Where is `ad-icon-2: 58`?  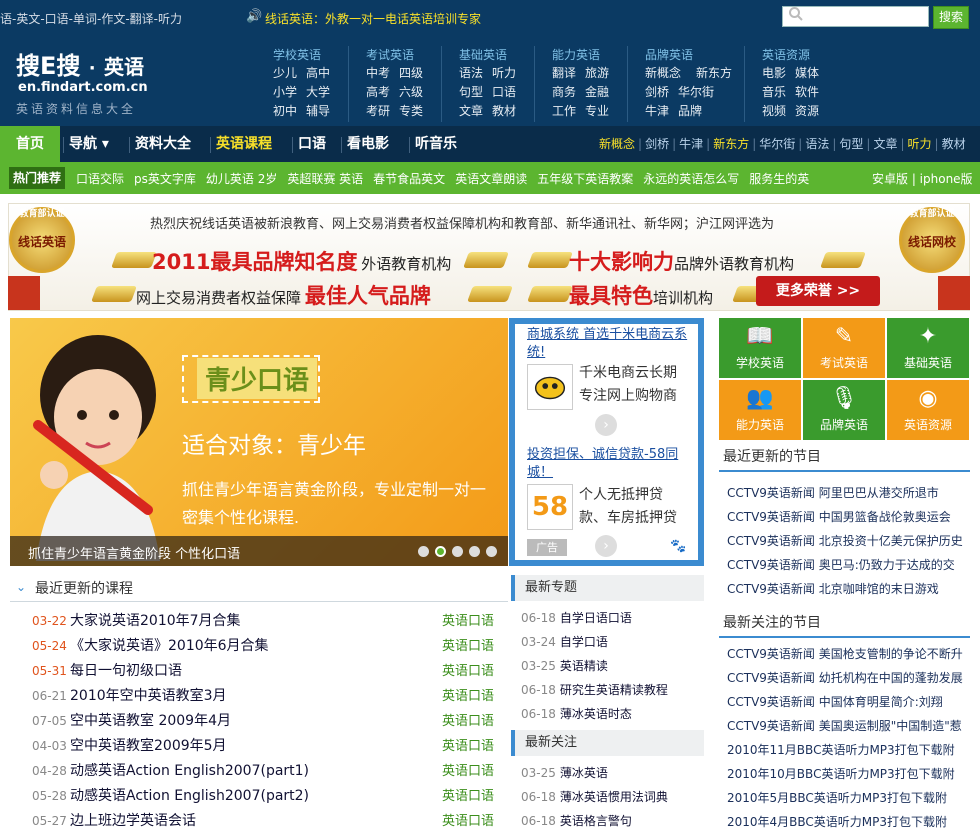 ad-icon-2: 58 is located at coordinates (550, 507).